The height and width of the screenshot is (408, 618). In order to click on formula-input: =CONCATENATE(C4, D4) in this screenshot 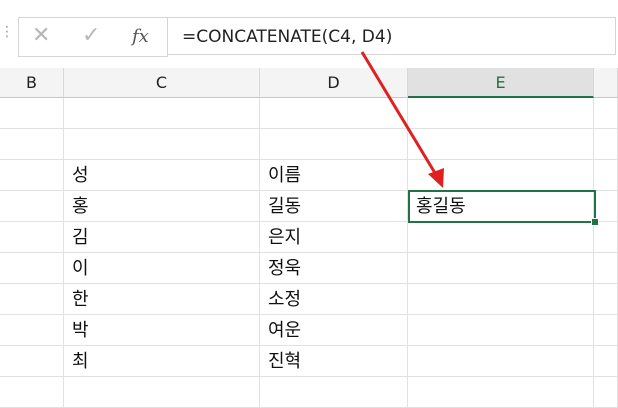, I will do `click(392, 36)`.